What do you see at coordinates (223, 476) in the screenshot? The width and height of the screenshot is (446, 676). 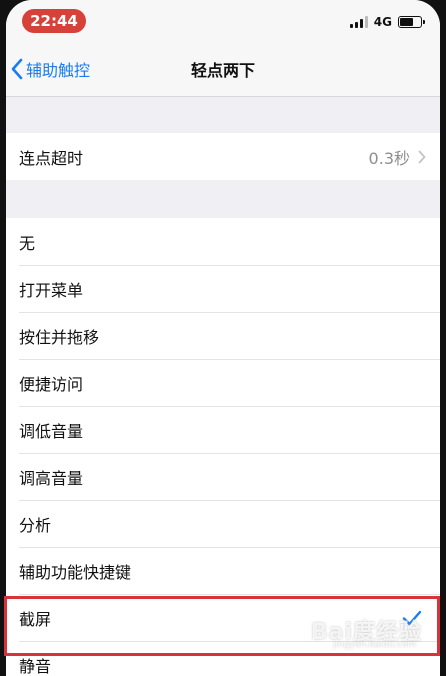 I see `action-item-volume-up: 调高音量` at bounding box center [223, 476].